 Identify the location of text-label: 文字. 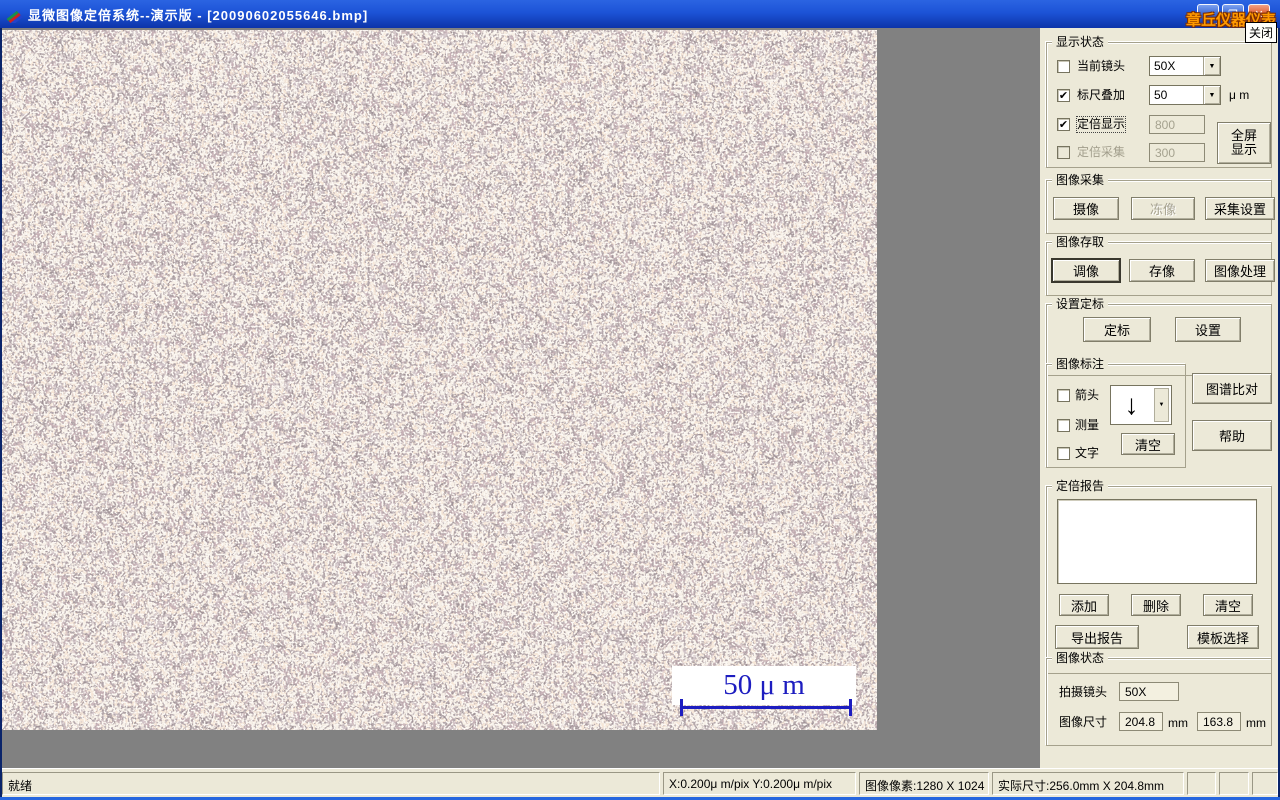
(1087, 453).